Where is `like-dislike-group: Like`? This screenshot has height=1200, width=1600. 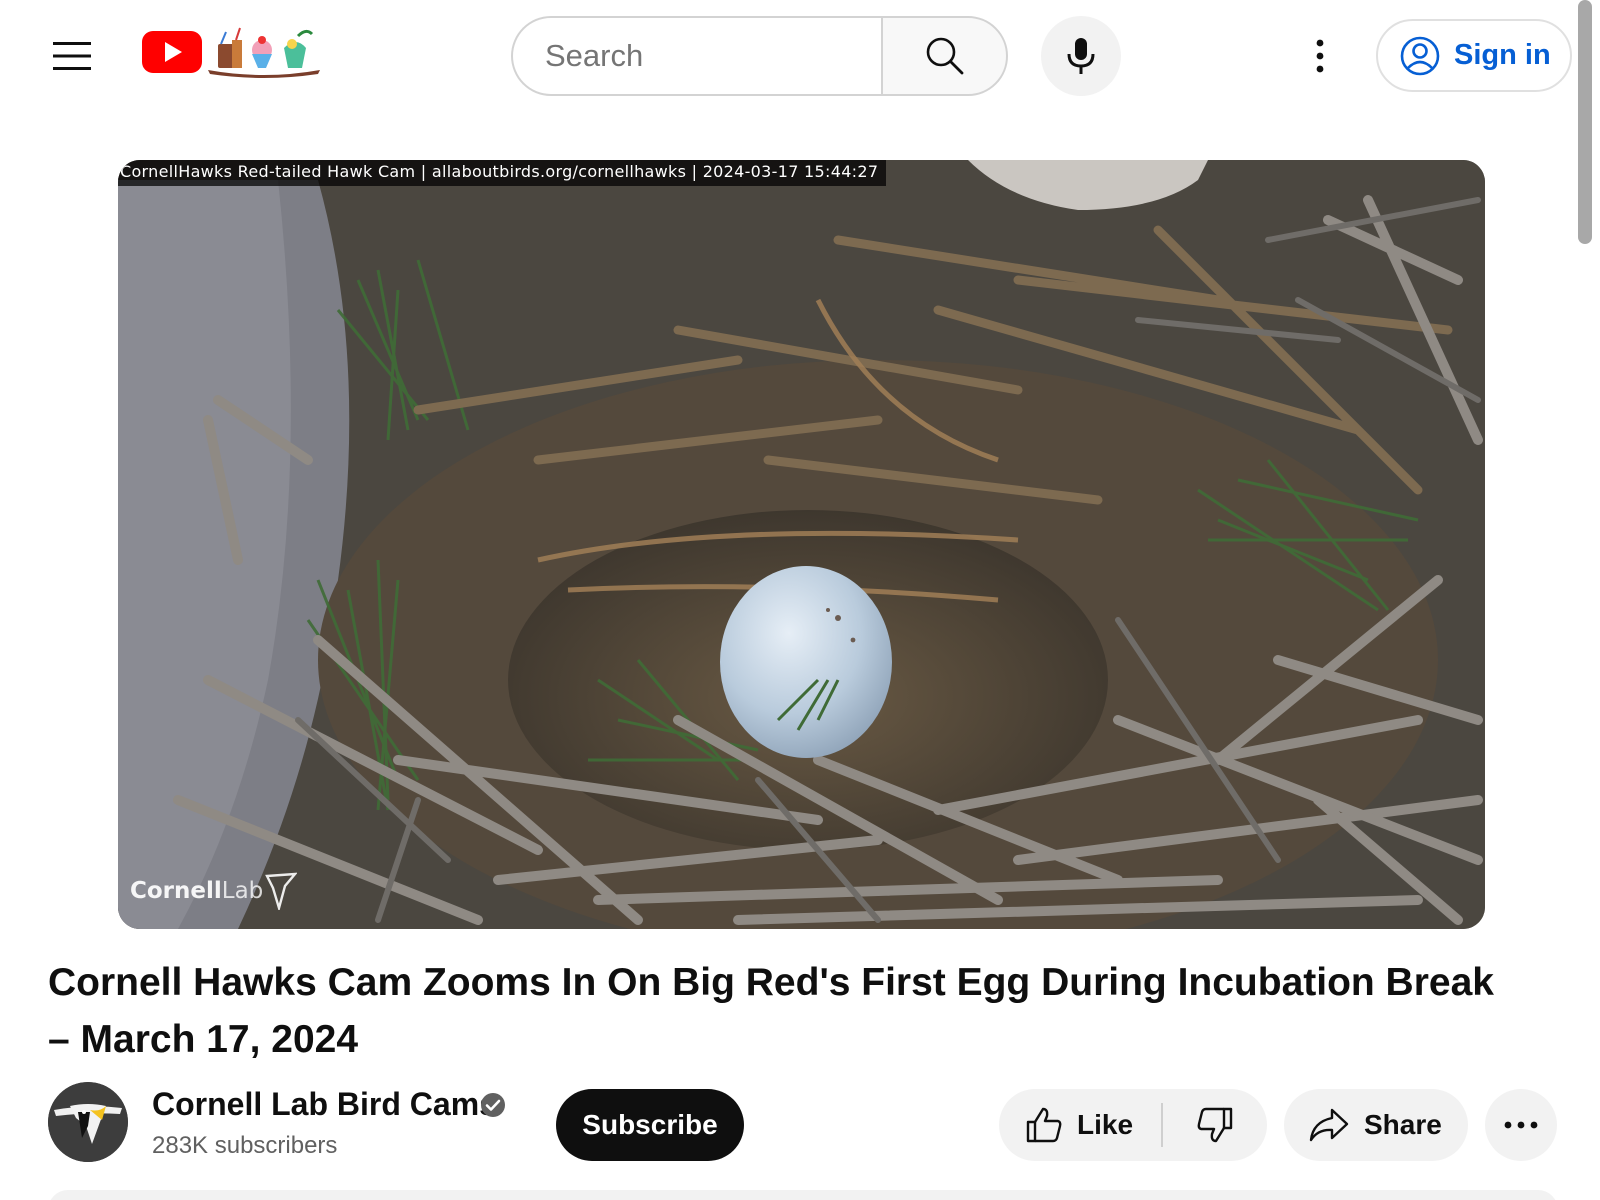
like-dislike-group: Like is located at coordinates (1133, 1125).